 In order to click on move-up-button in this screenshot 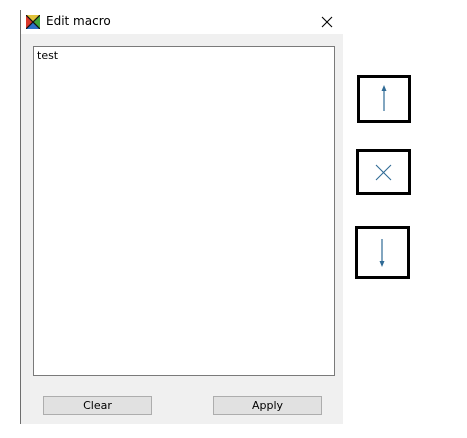, I will do `click(384, 99)`.